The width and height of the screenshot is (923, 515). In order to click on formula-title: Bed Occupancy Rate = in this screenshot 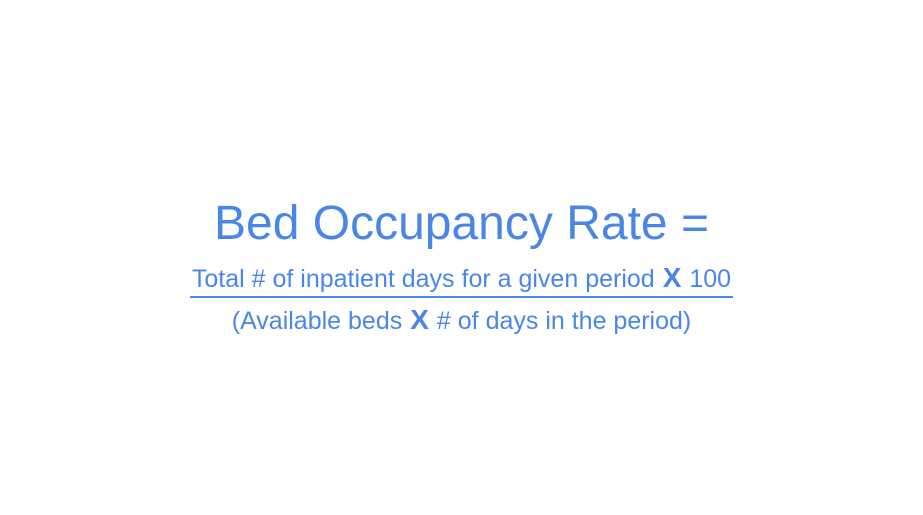, I will do `click(461, 223)`.